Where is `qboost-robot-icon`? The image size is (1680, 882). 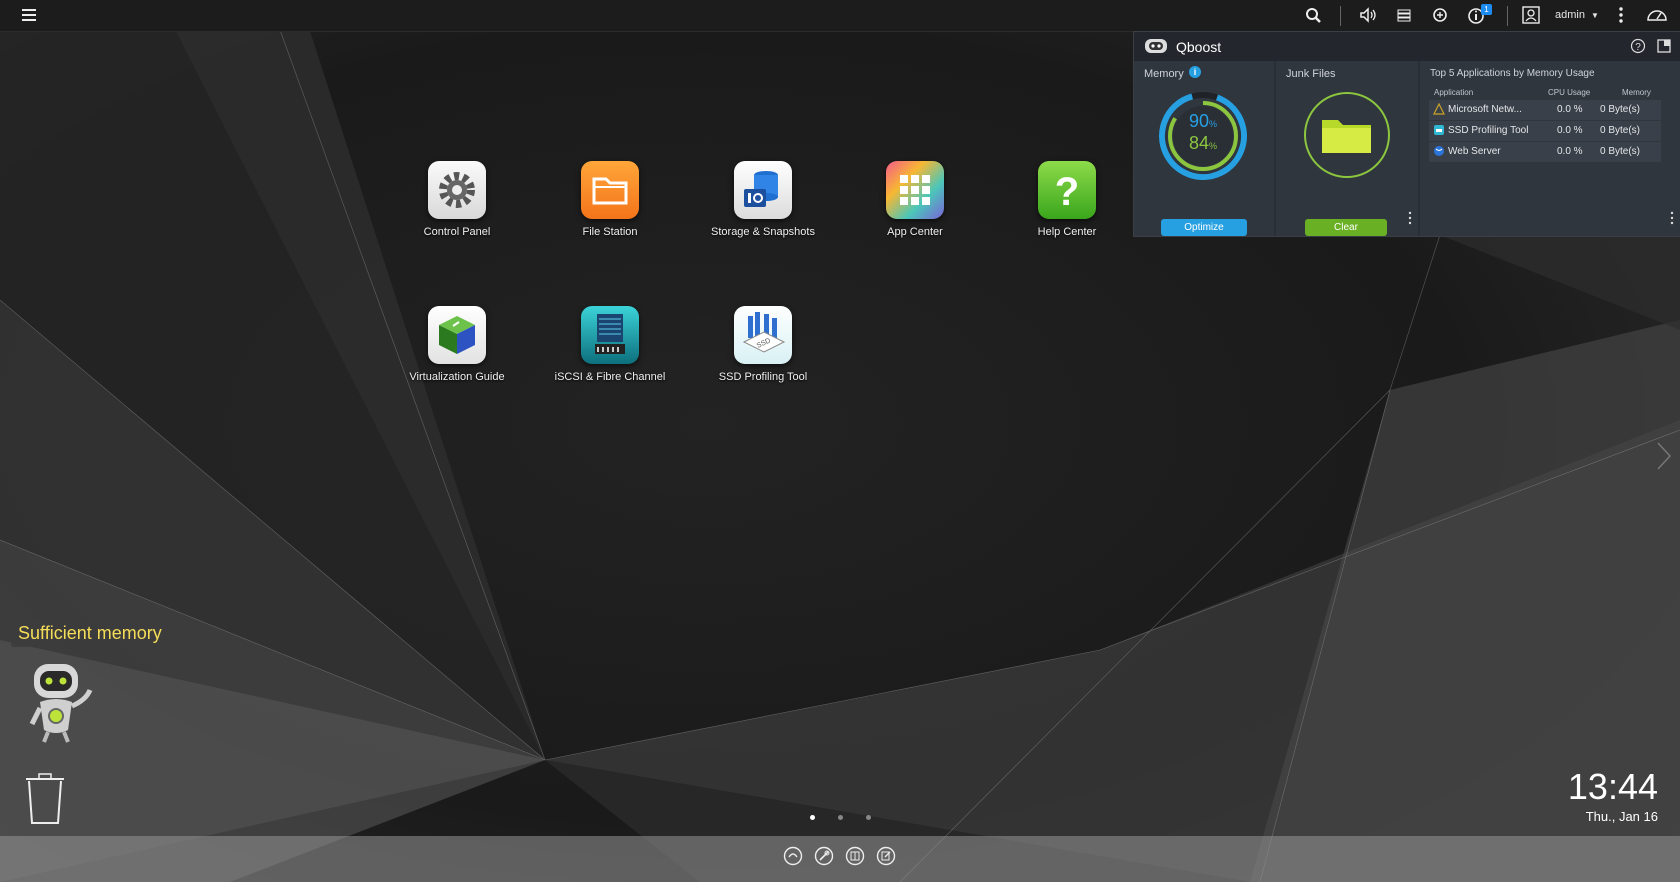 qboost-robot-icon is located at coordinates (63, 705).